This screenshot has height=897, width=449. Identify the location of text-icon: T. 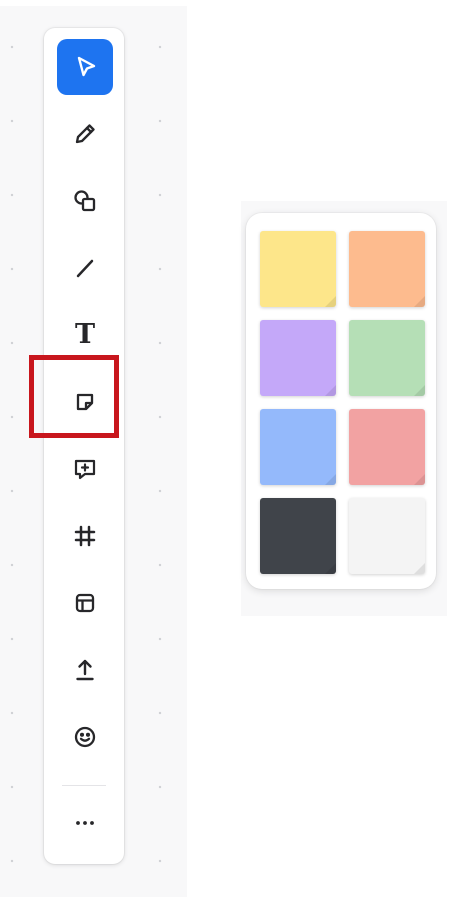
(85, 334).